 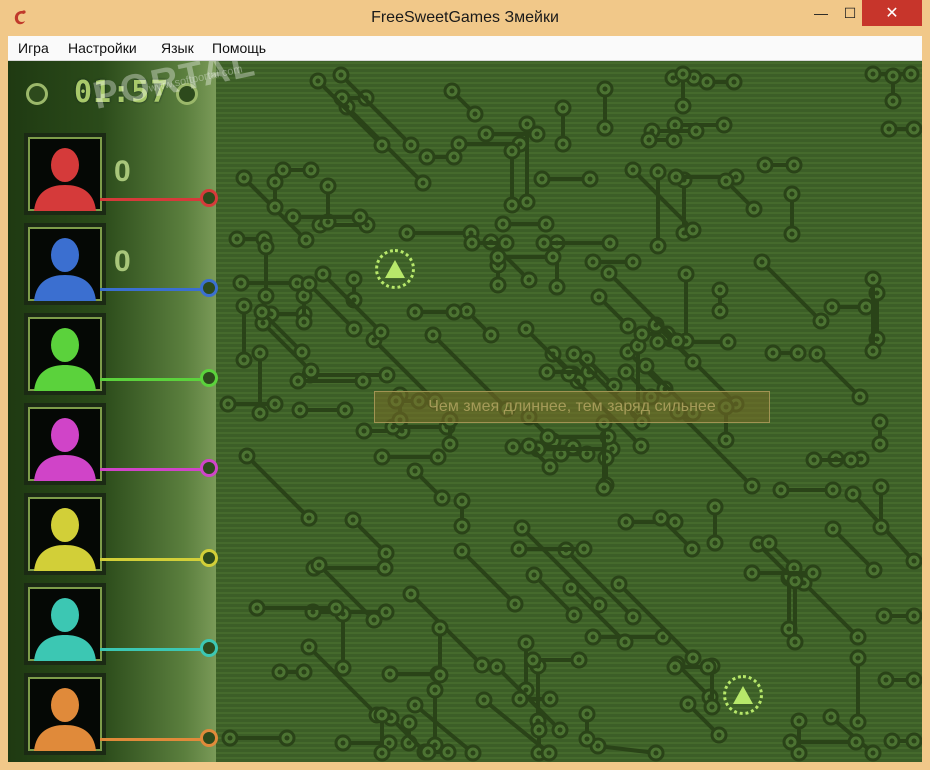 I want to click on player-slot-orange, so click(x=118, y=714).